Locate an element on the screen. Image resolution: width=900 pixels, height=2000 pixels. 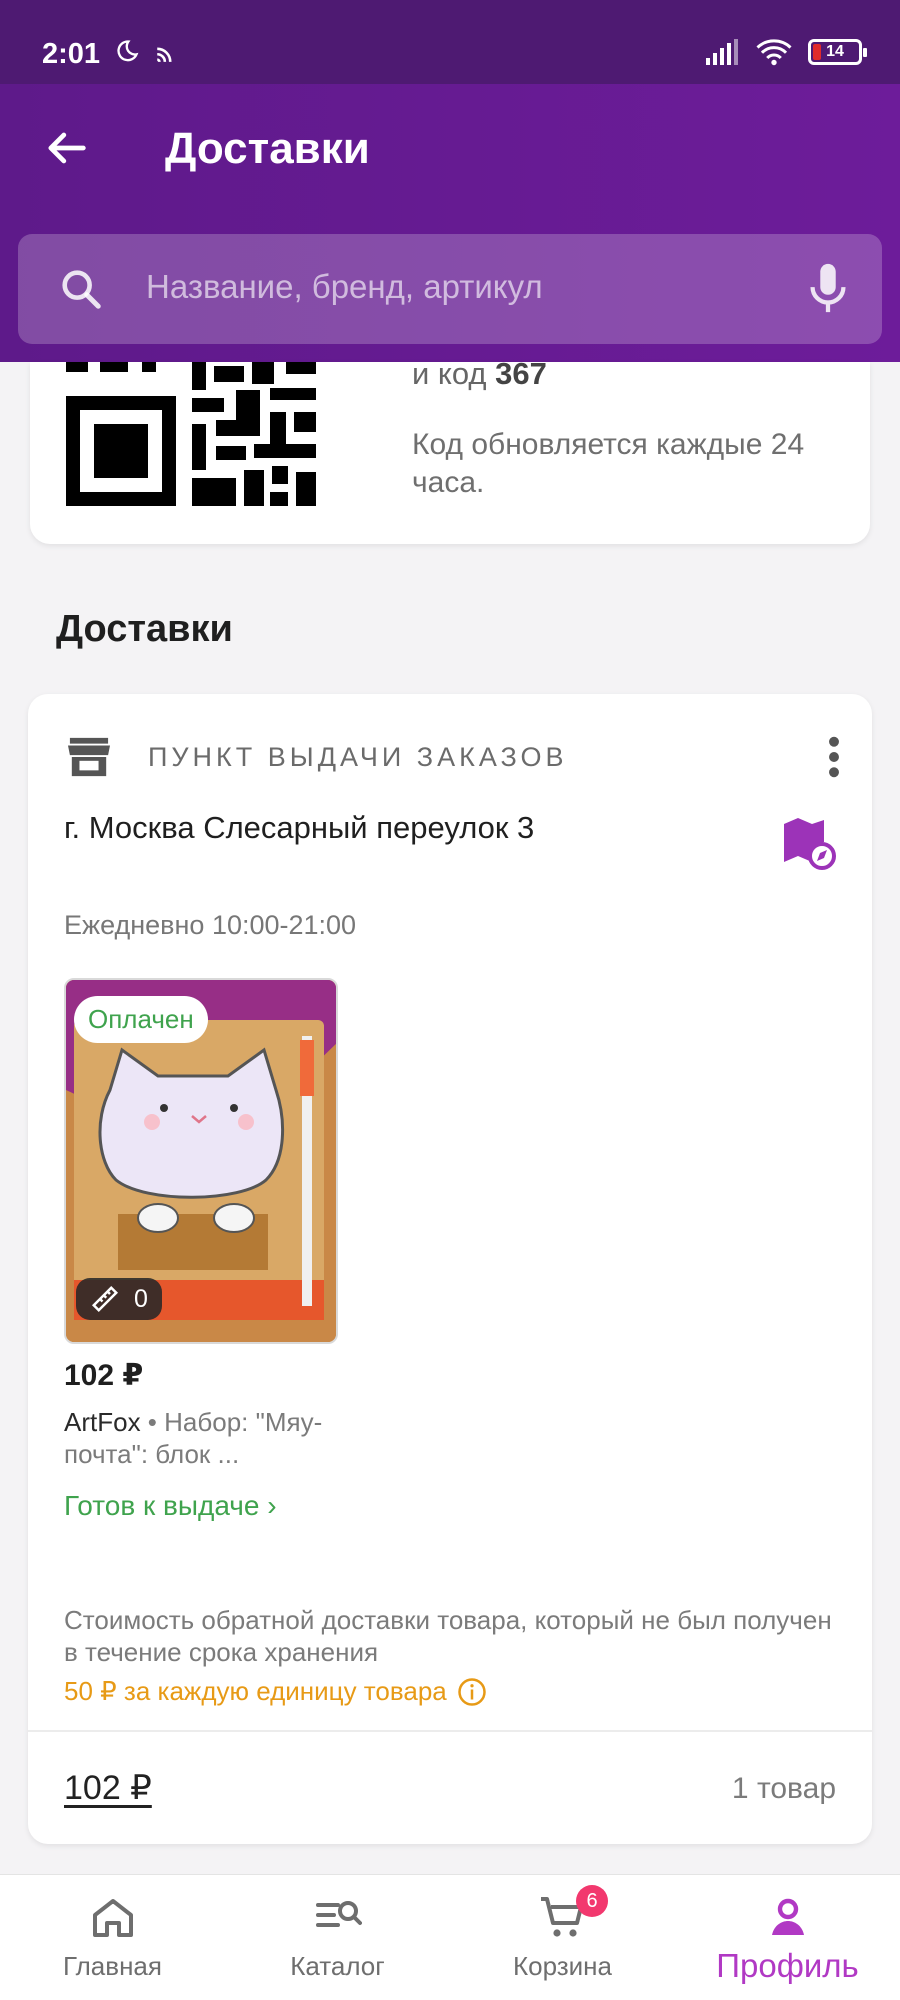
product-image: Оплачен 0 is located at coordinates (201, 1161).